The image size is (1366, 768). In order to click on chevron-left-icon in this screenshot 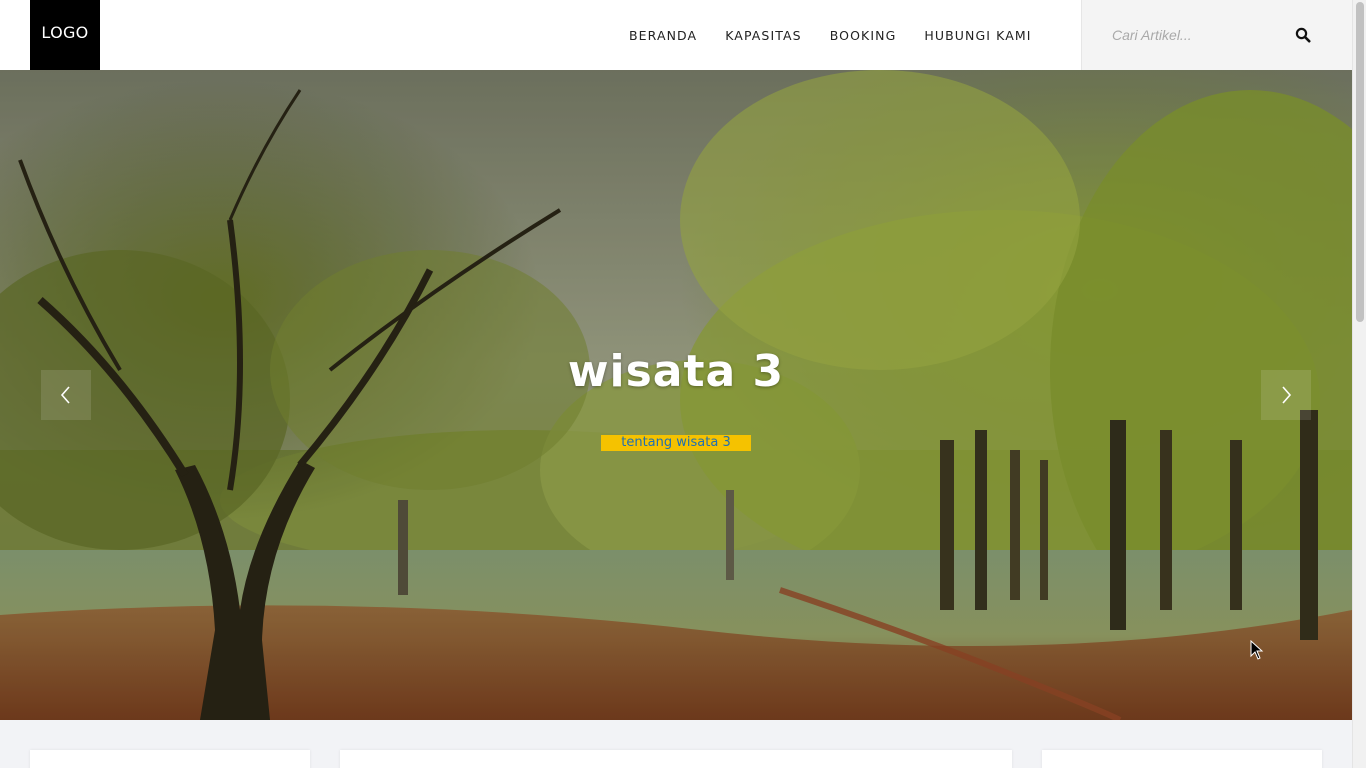, I will do `click(65, 395)`.